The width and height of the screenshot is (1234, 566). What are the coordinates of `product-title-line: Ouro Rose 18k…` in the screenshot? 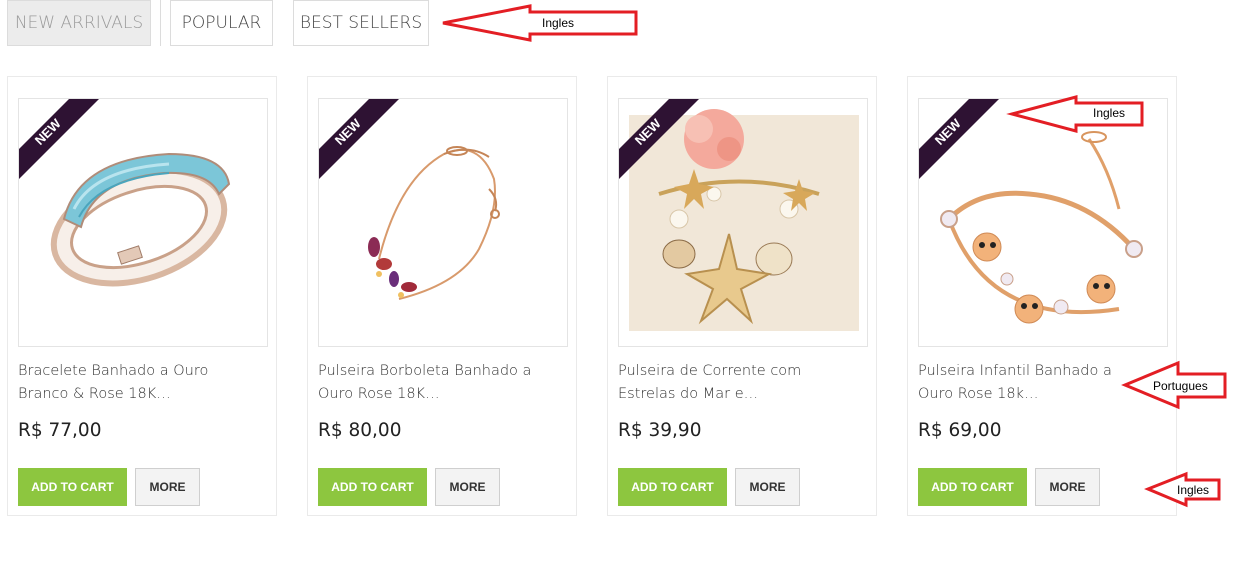 It's located at (1025, 394).